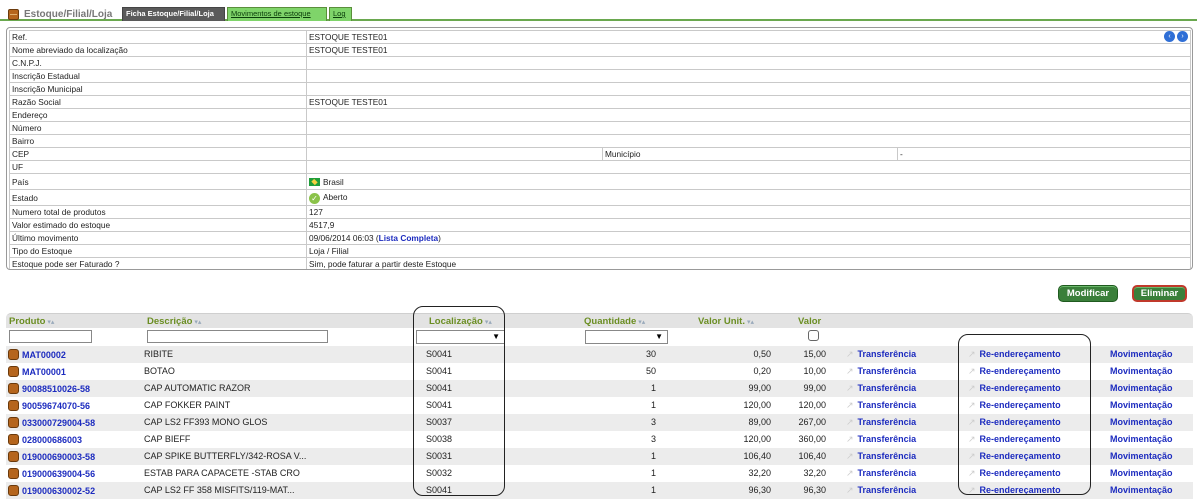  What do you see at coordinates (158, 238) in the screenshot?
I see `info-label: Último movimento` at bounding box center [158, 238].